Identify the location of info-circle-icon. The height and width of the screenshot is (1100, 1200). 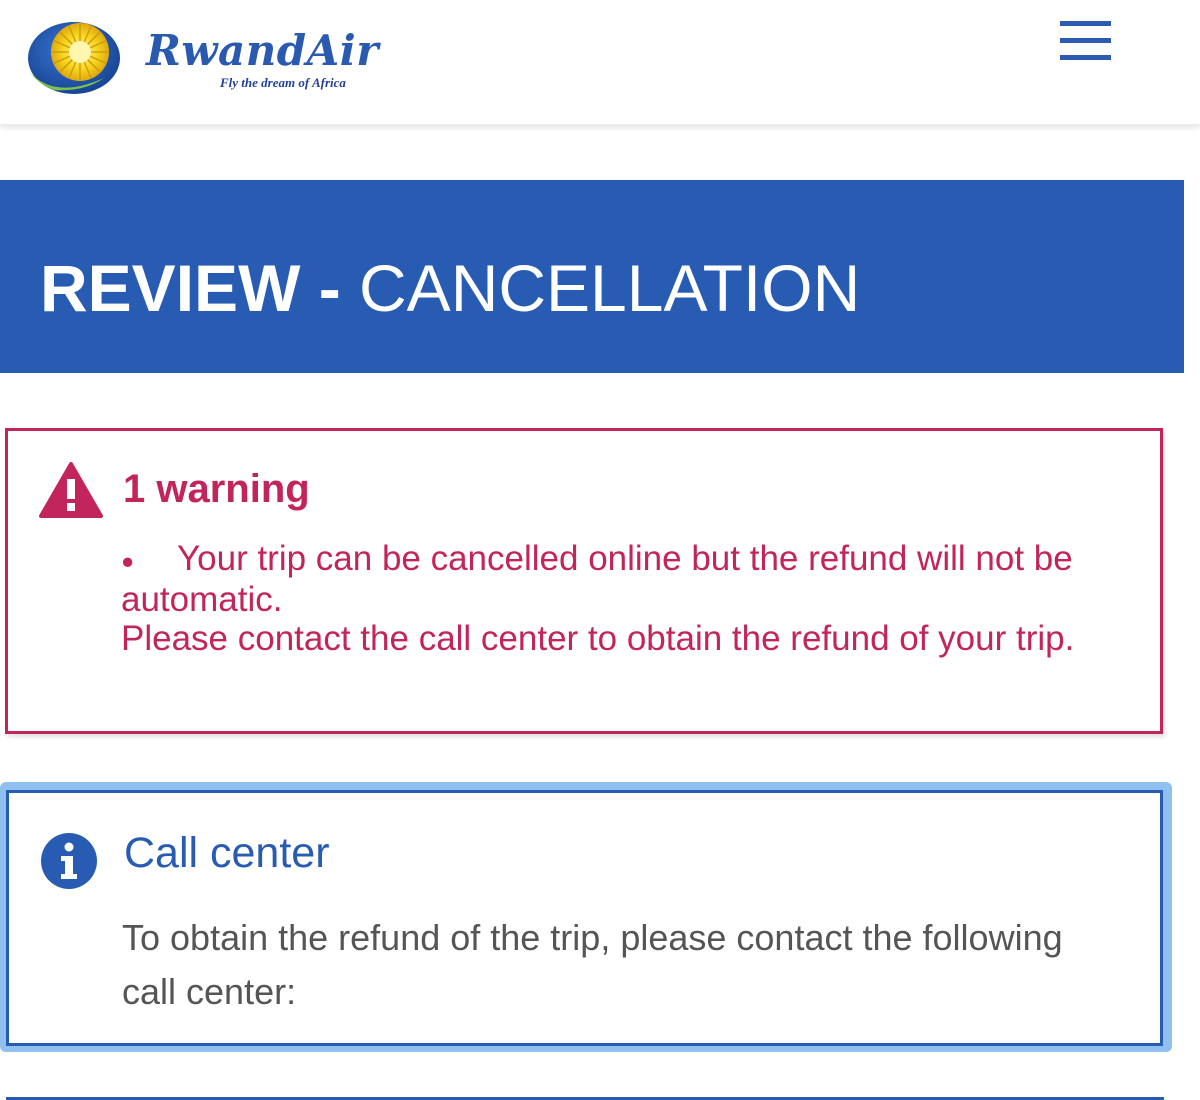
(69, 861).